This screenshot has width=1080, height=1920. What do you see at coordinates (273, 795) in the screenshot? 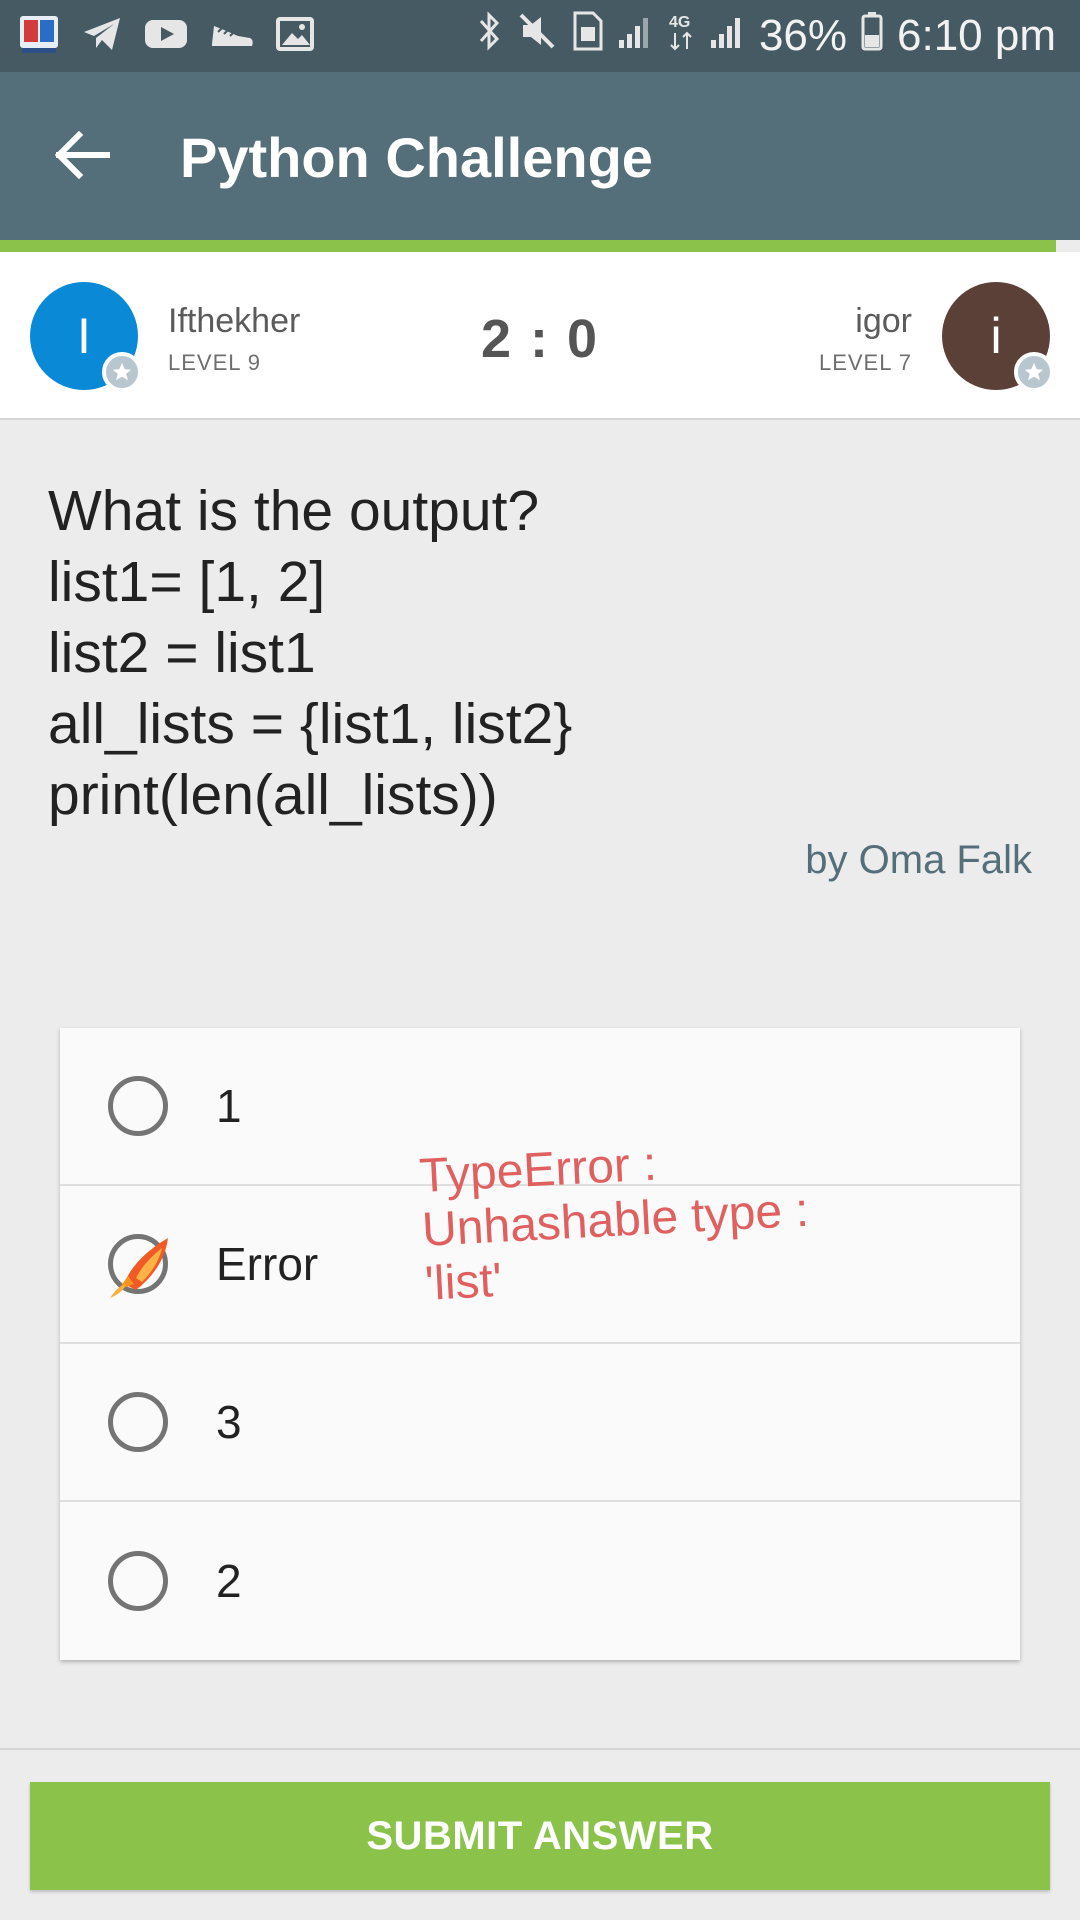
I see `question-line: print(len(all_lists))` at bounding box center [273, 795].